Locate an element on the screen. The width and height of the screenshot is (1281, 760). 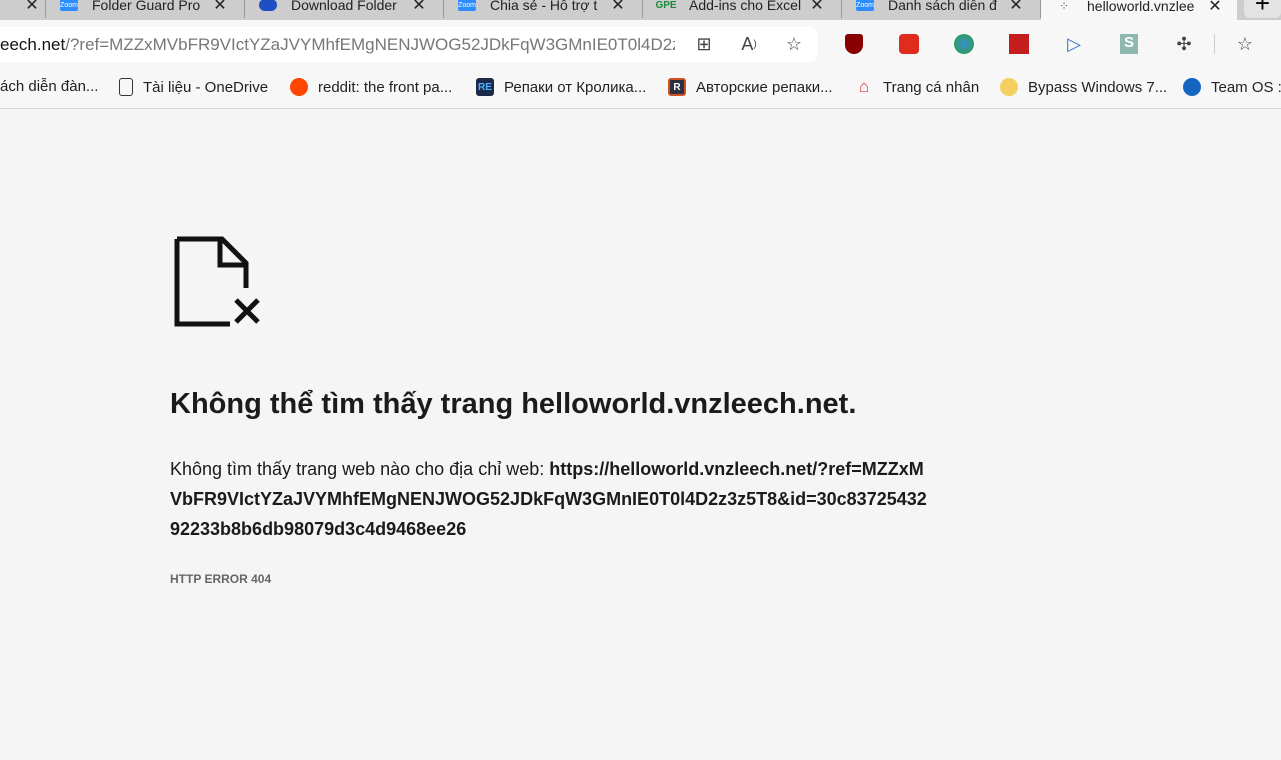
tab-title: Download Folder is located at coordinates (344, 6).